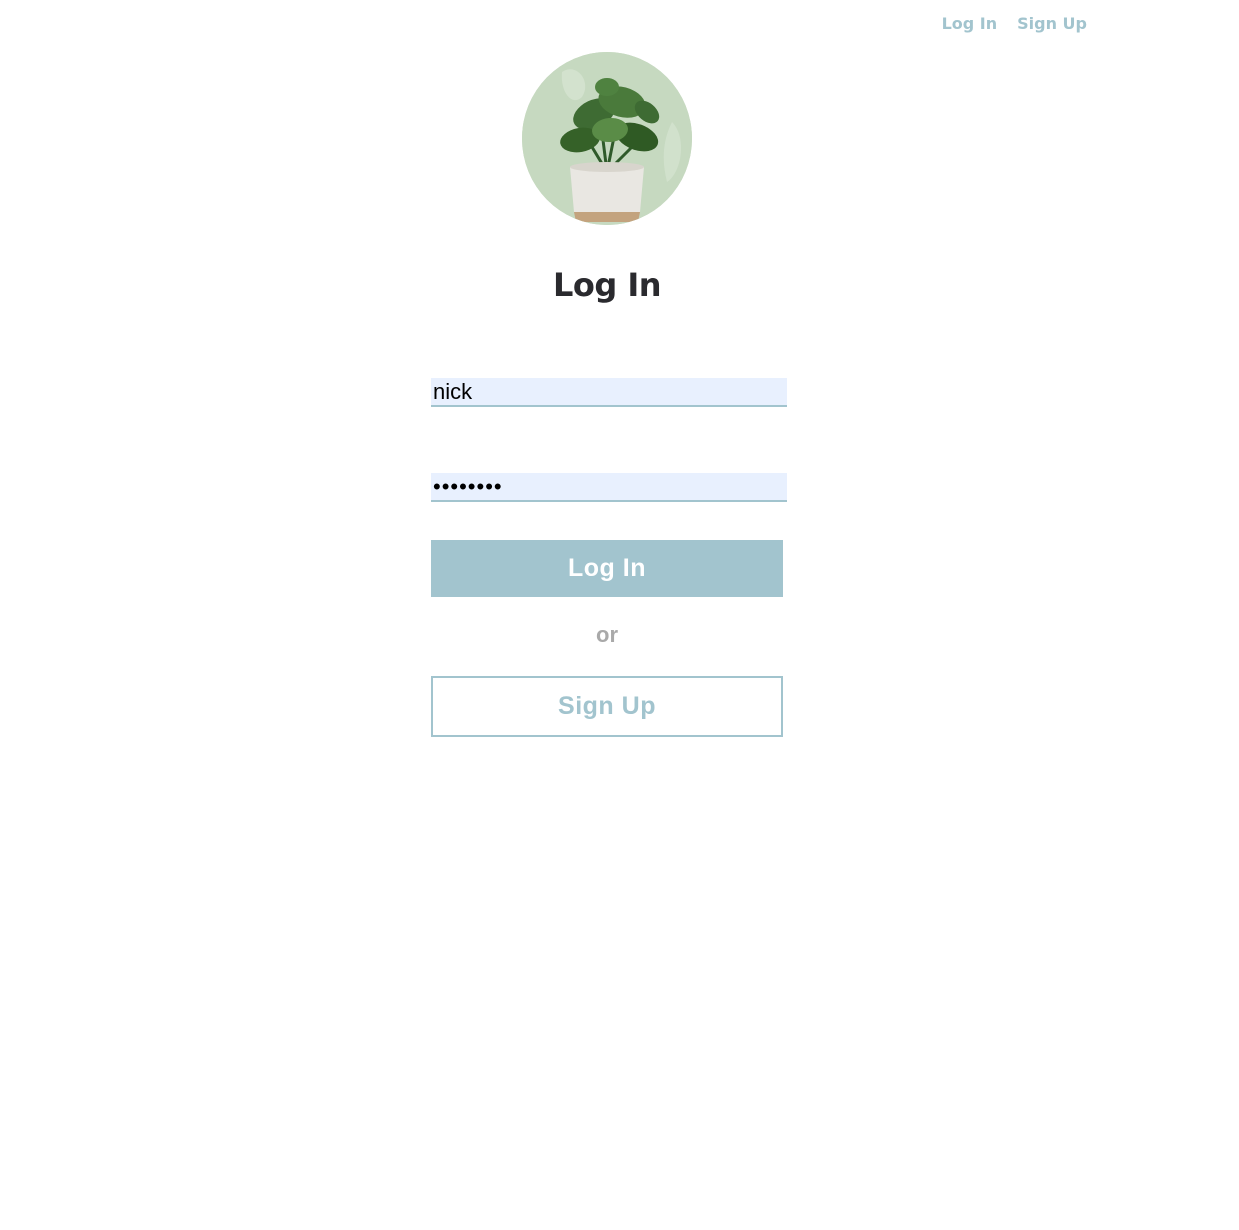 The width and height of the screenshot is (1239, 1230). What do you see at coordinates (1052, 24) in the screenshot?
I see `nav-signup-link: Sign Up` at bounding box center [1052, 24].